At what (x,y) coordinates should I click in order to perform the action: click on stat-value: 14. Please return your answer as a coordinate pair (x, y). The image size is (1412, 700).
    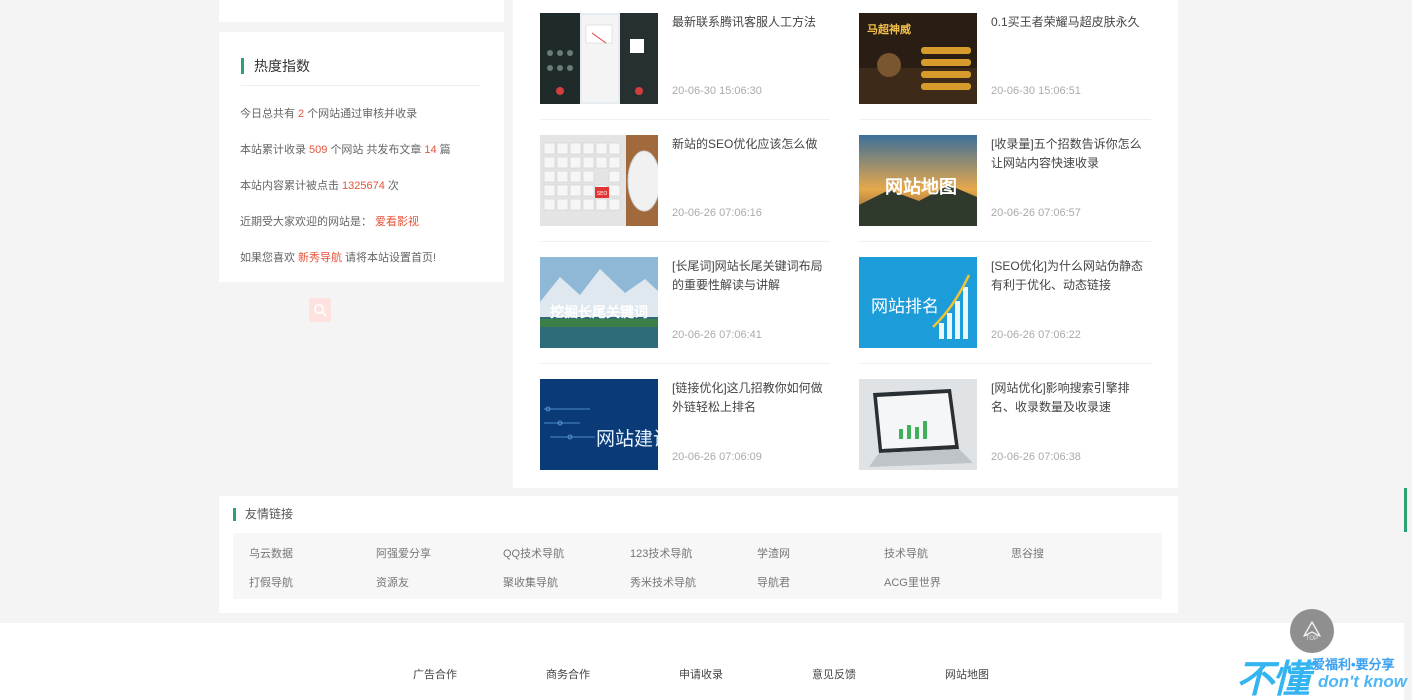
    Looking at the image, I should click on (430, 150).